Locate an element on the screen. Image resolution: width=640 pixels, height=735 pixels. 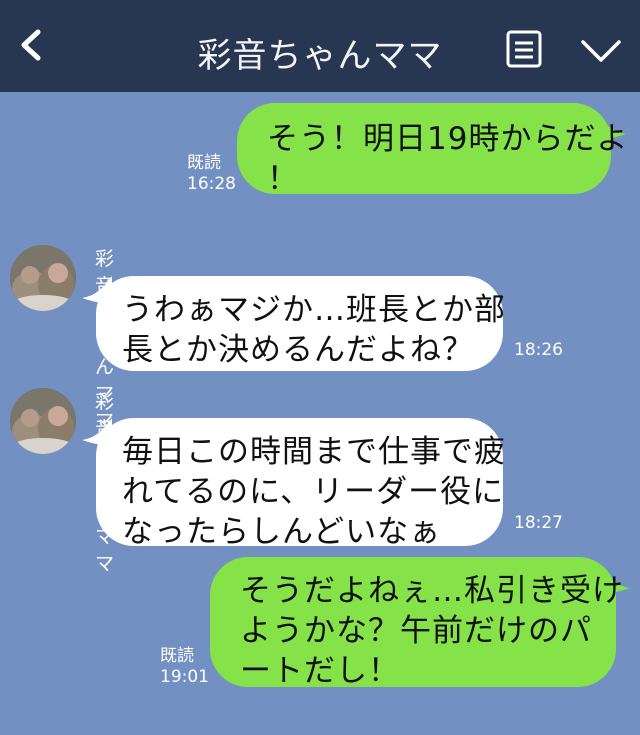
message-bubble: そうだよねぇ…私引き受け ようかな？午前だけのパ ートだし！ is located at coordinates (416, 623).